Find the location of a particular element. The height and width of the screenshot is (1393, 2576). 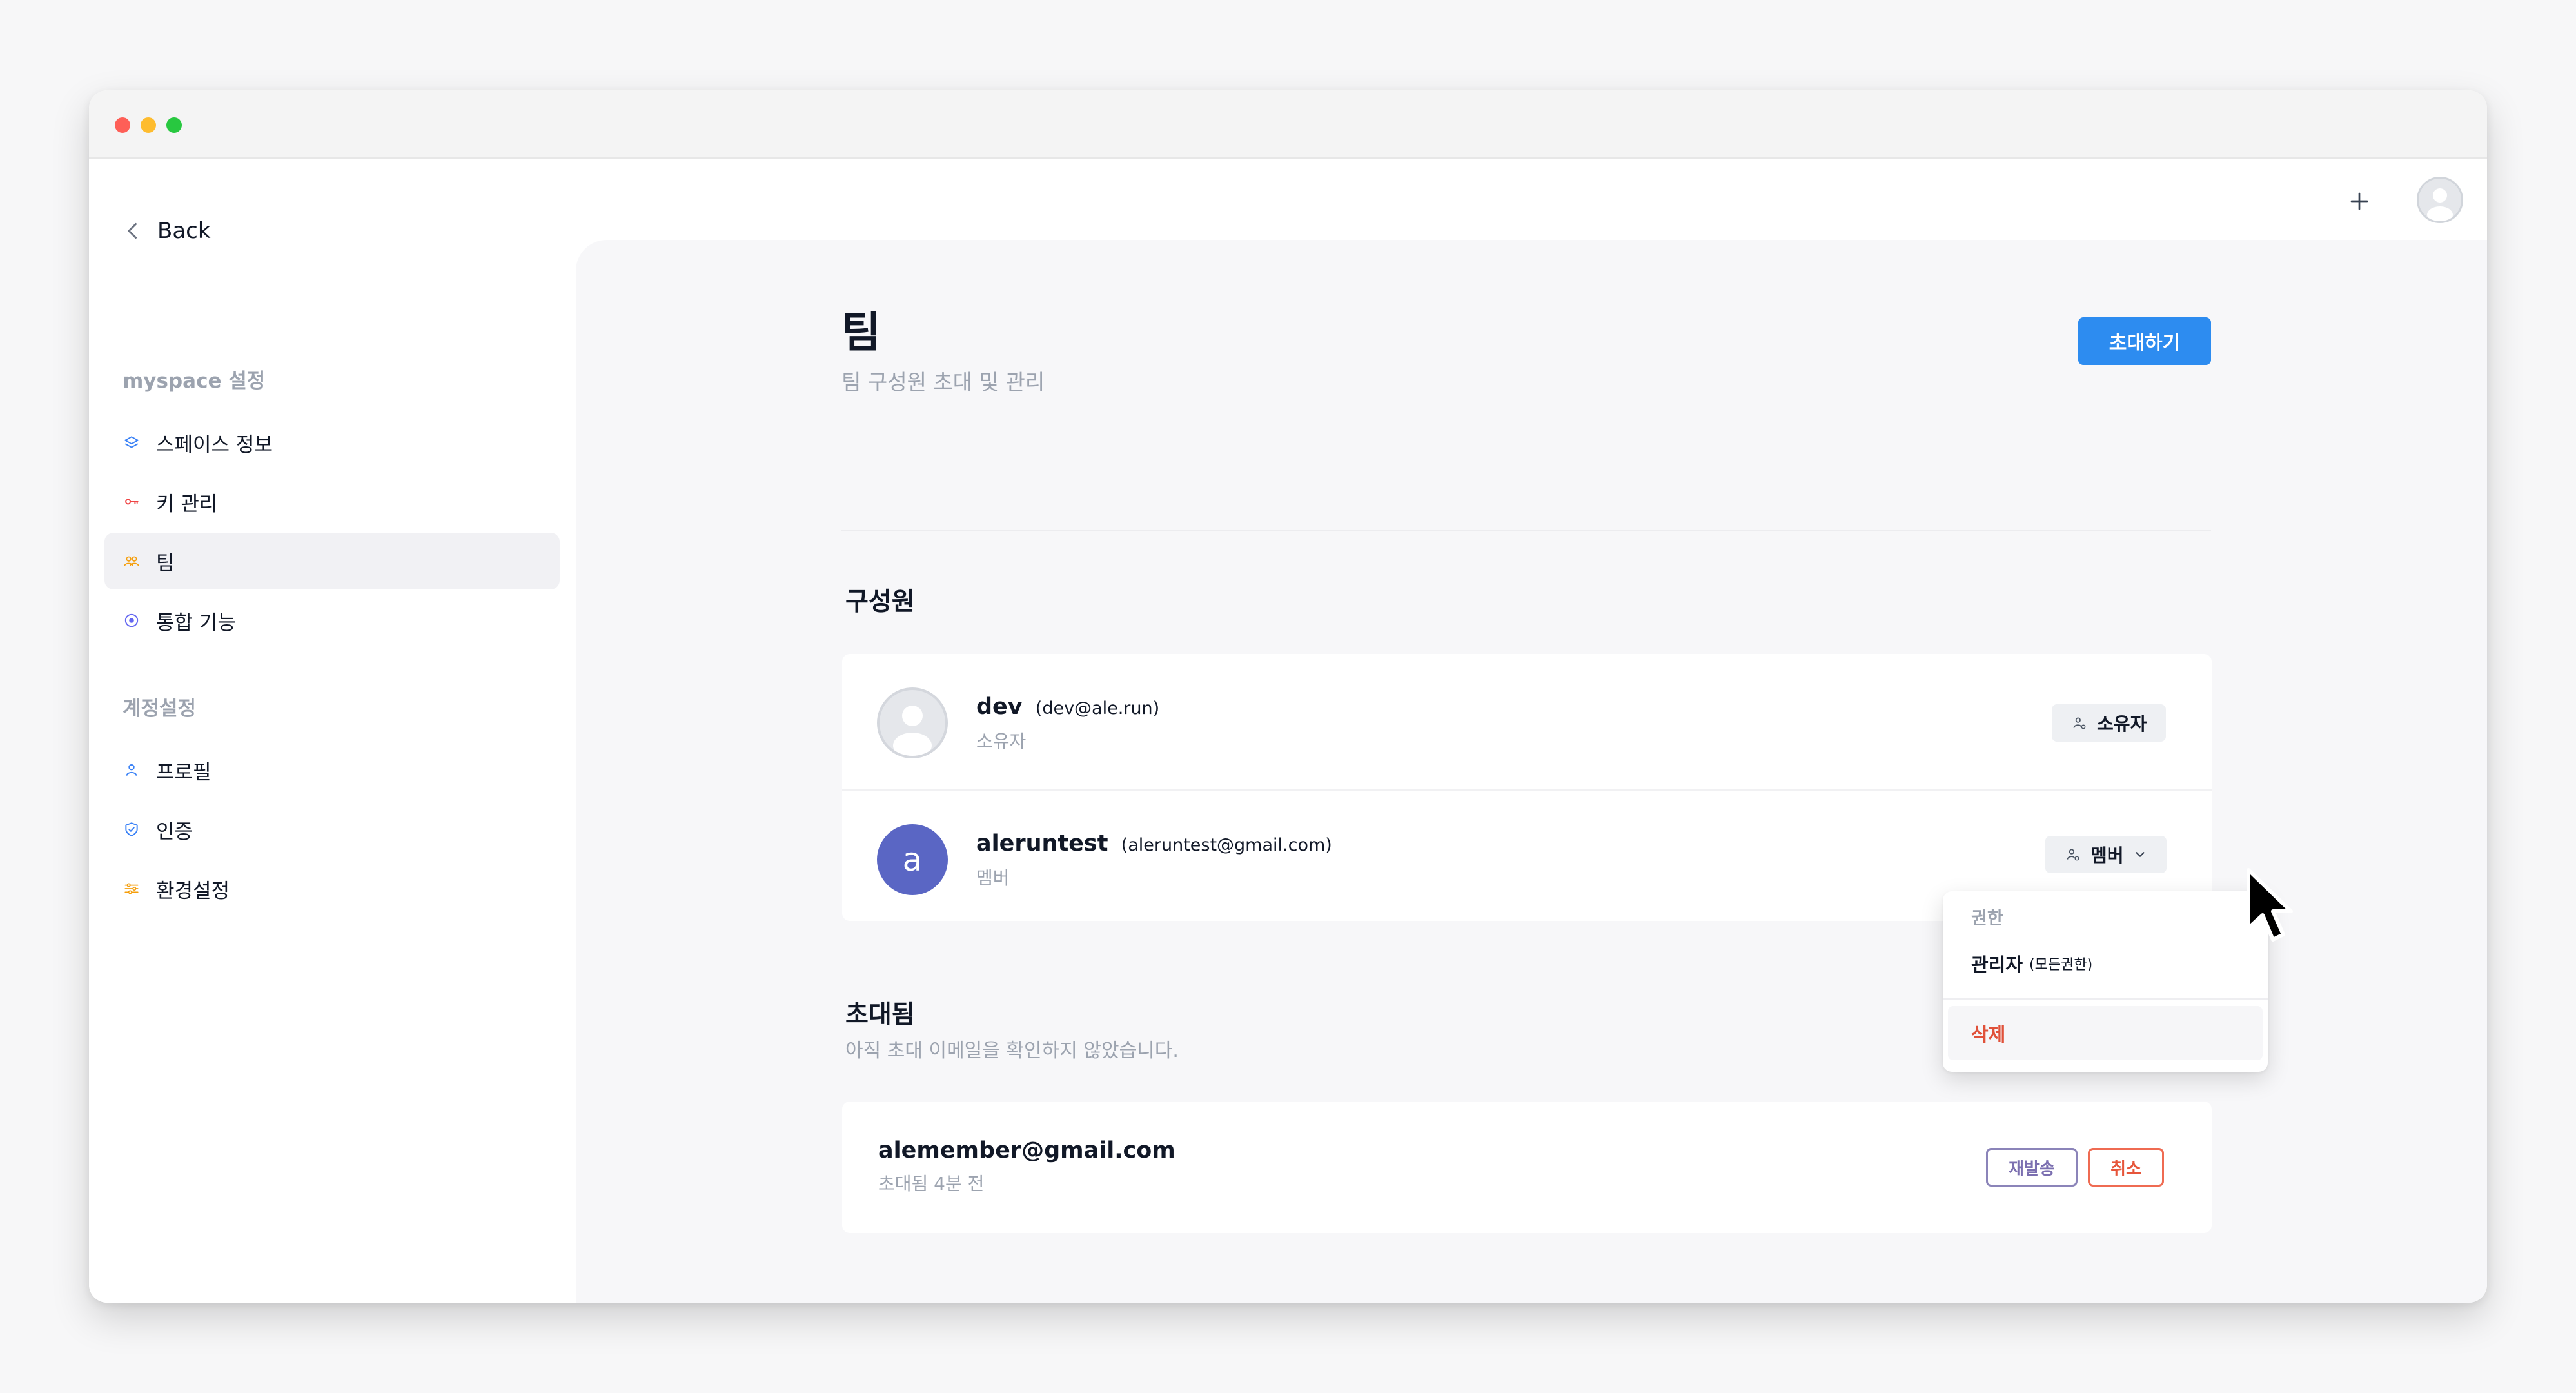

member-avatar: a is located at coordinates (912, 859).